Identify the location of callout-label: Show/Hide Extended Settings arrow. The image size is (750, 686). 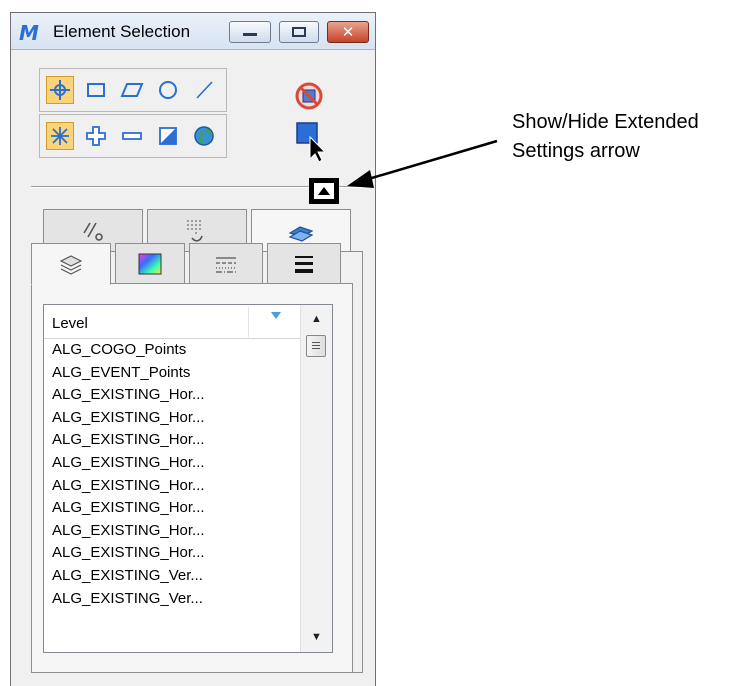
(605, 137).